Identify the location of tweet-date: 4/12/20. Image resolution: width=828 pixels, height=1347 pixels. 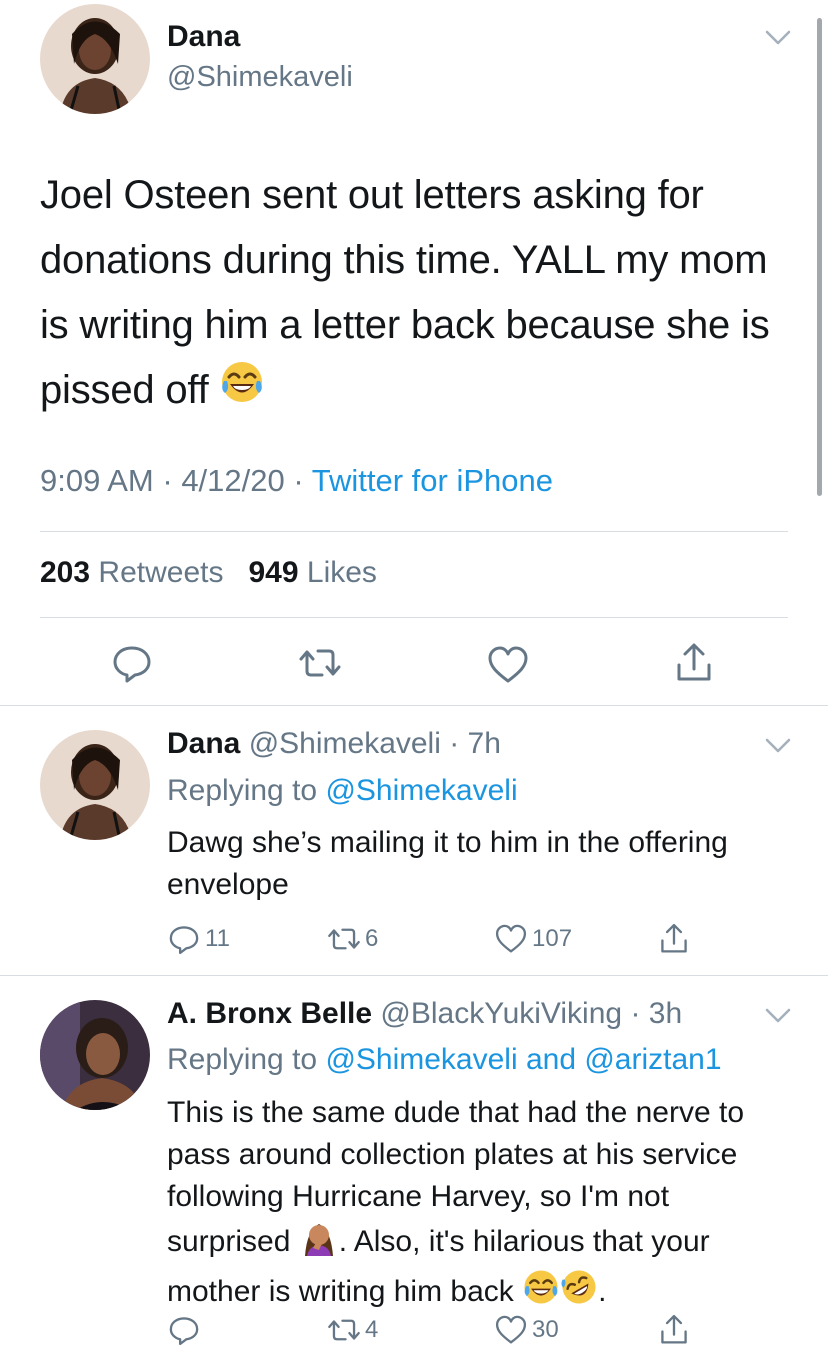
(233, 480).